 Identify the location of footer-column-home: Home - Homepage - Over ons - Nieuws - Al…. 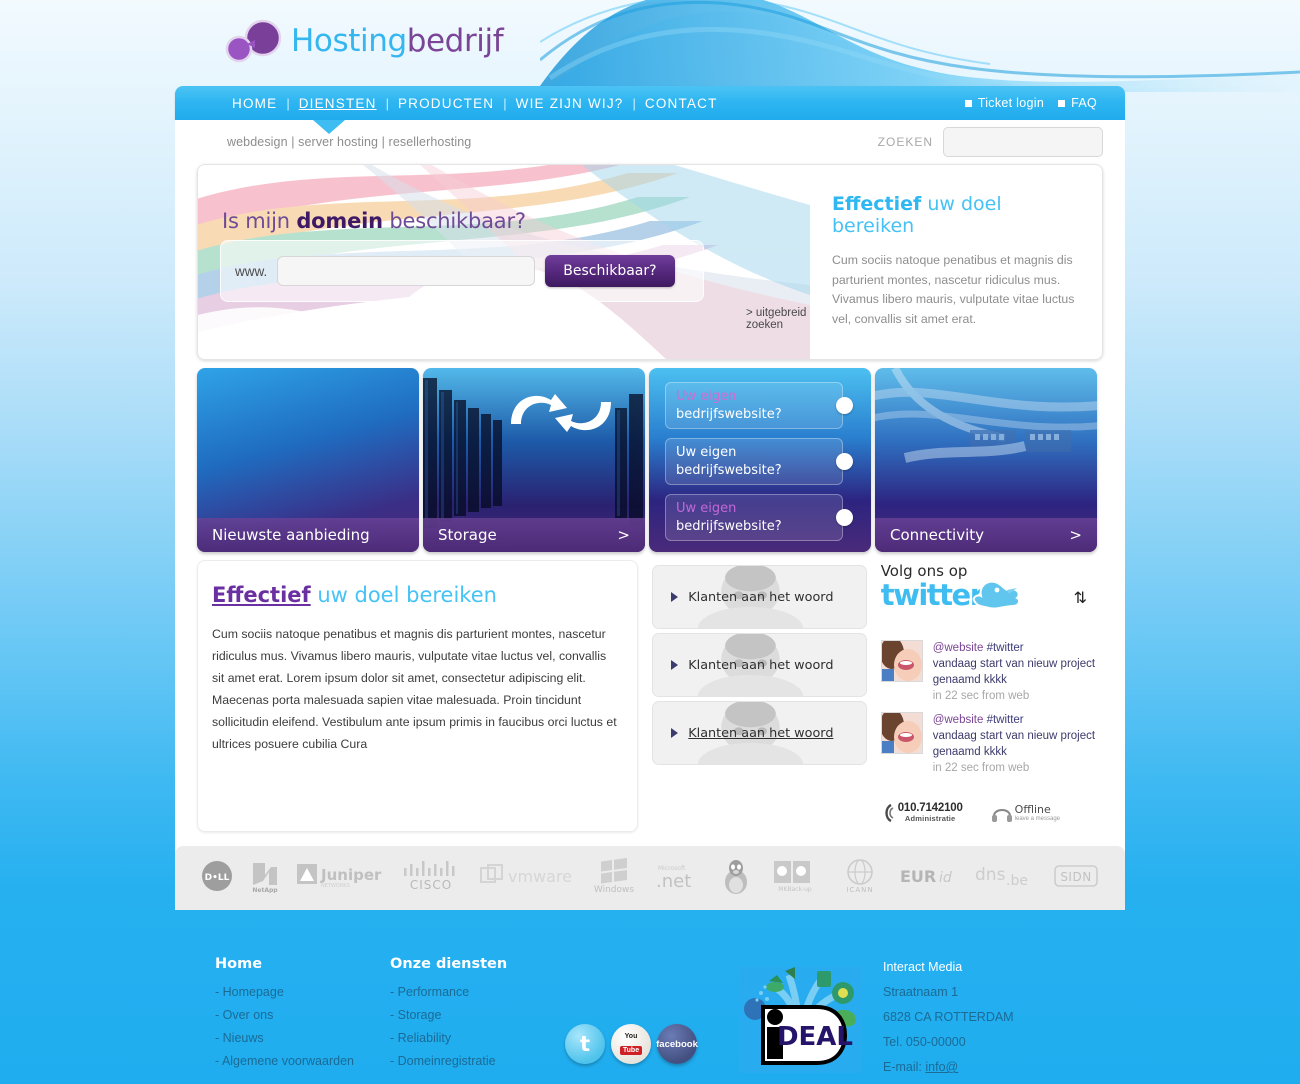
(302, 1020).